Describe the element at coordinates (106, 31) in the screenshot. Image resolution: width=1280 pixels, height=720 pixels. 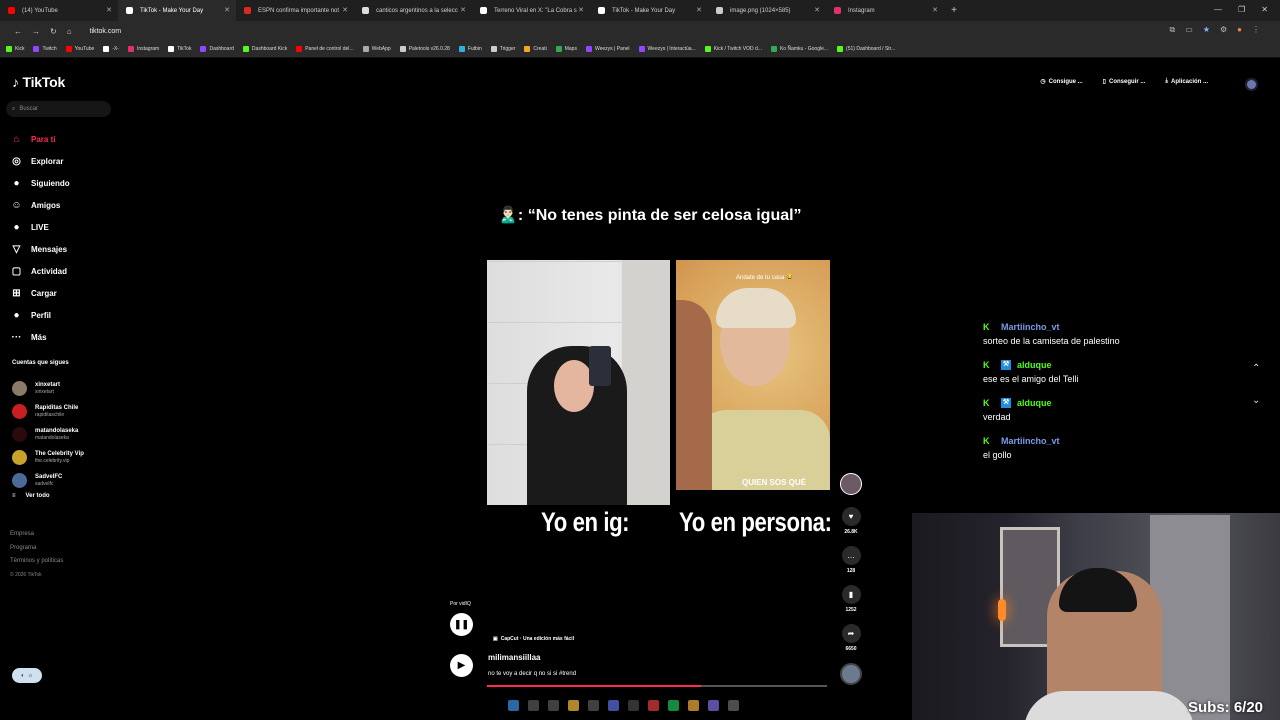
I see `url-field: tiktok.com` at that location.